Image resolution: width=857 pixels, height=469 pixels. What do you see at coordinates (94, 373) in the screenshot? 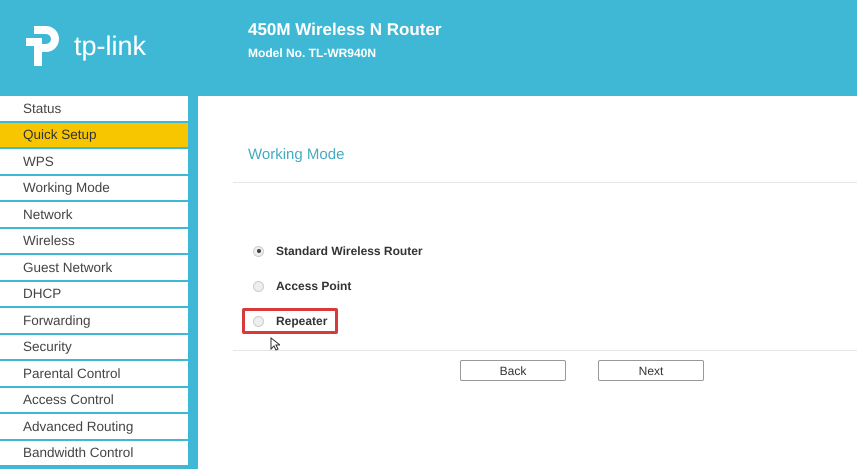
I see `sidebar-item: Parental Control` at bounding box center [94, 373].